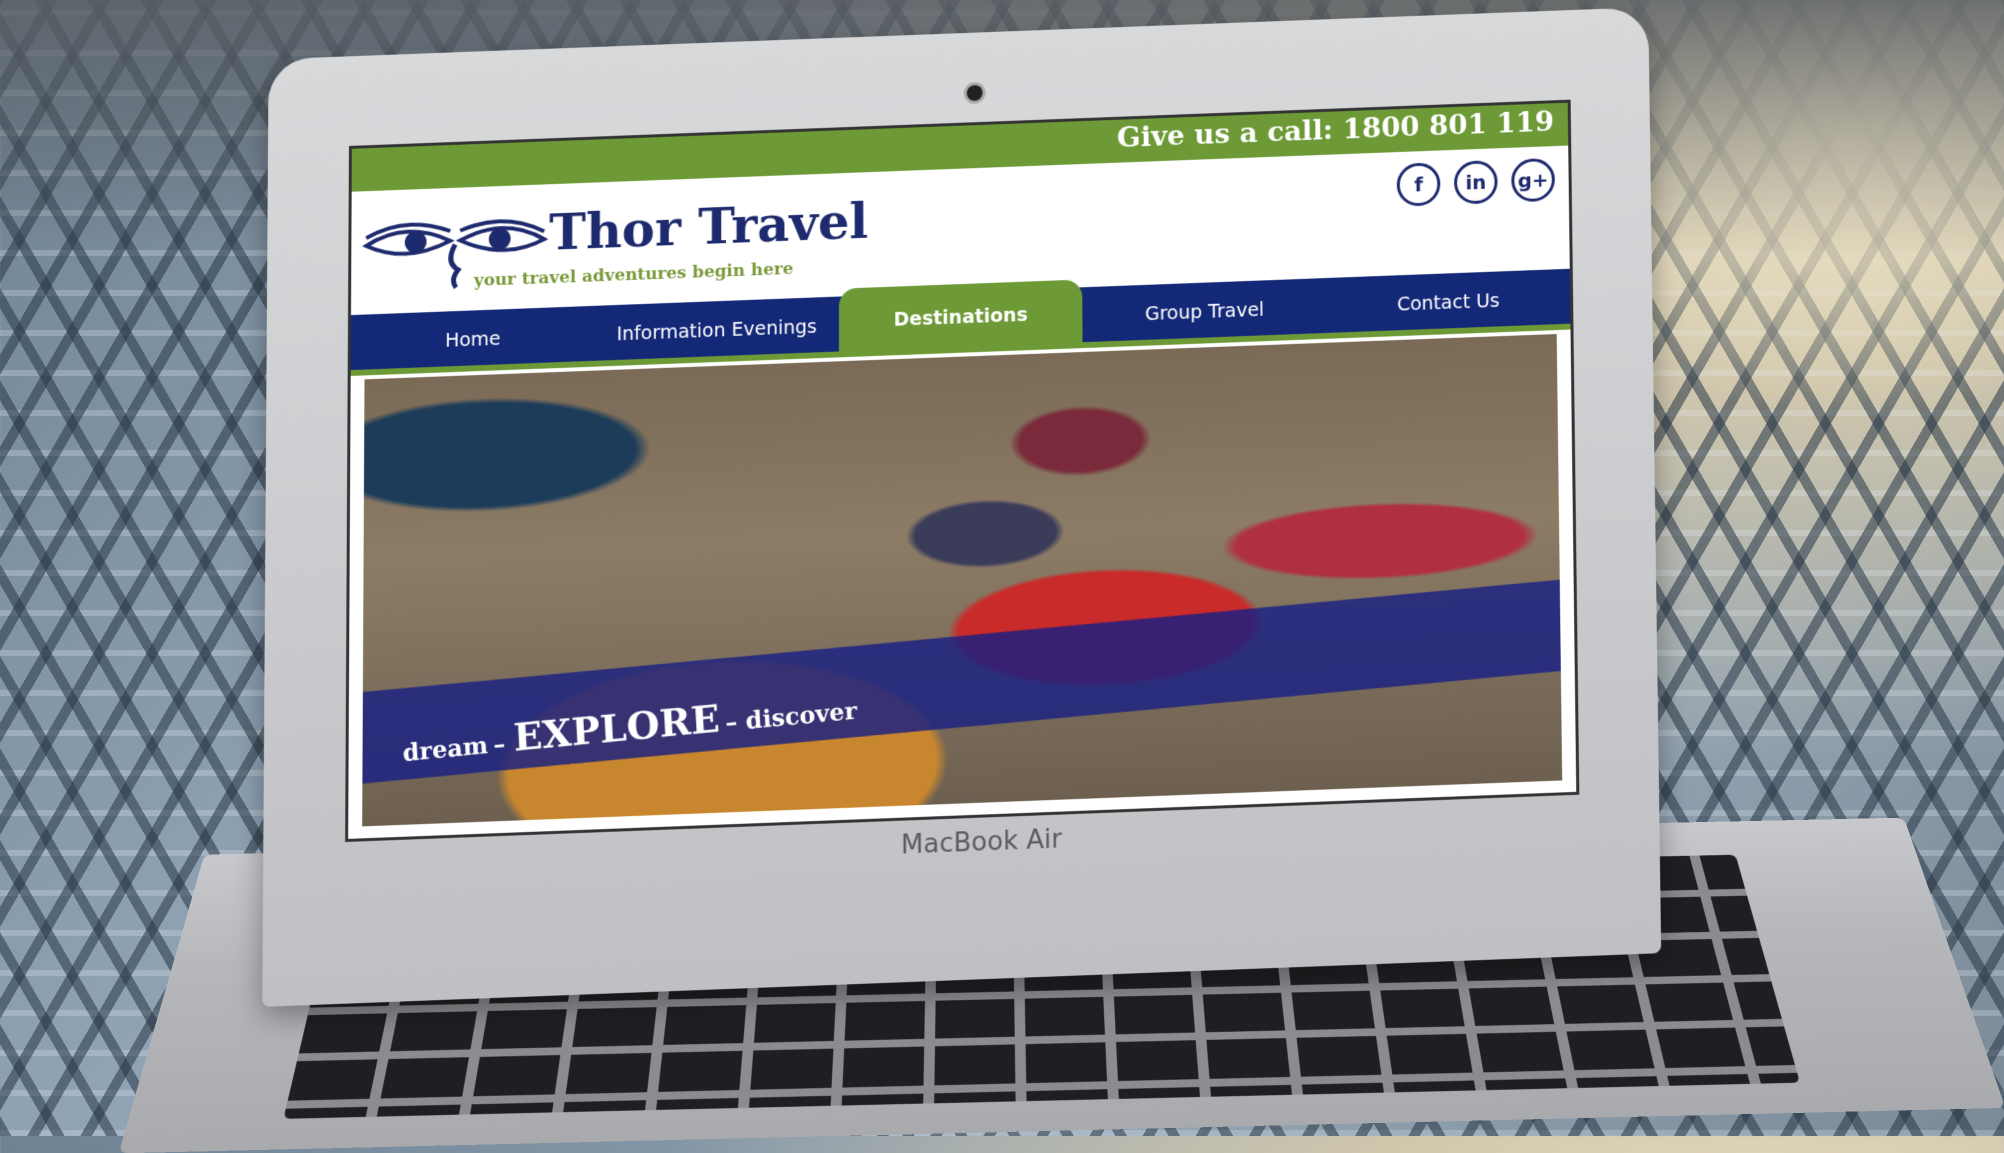 The width and height of the screenshot is (2004, 1153). Describe the element at coordinates (708, 227) in the screenshot. I see `logo-title: Thor Travel` at that location.